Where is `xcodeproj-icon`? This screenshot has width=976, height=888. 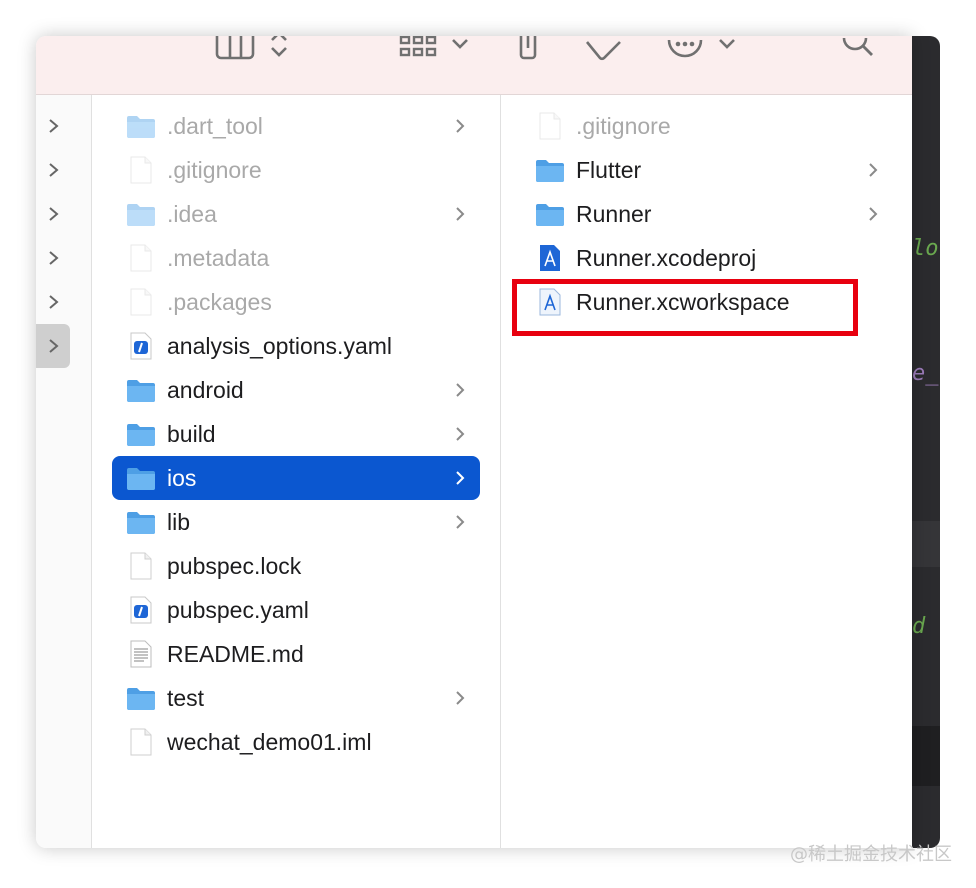
xcodeproj-icon is located at coordinates (550, 258).